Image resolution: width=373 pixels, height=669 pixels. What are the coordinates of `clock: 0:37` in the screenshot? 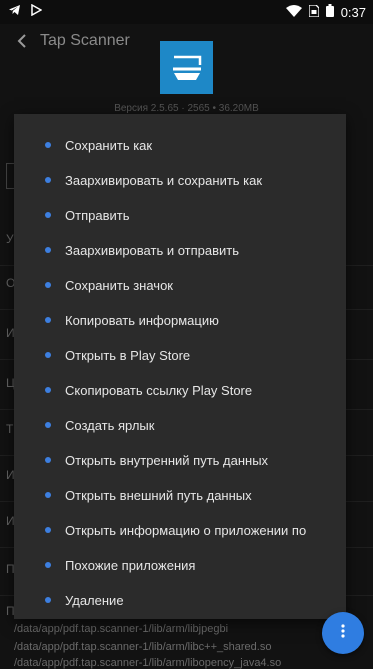 It's located at (353, 12).